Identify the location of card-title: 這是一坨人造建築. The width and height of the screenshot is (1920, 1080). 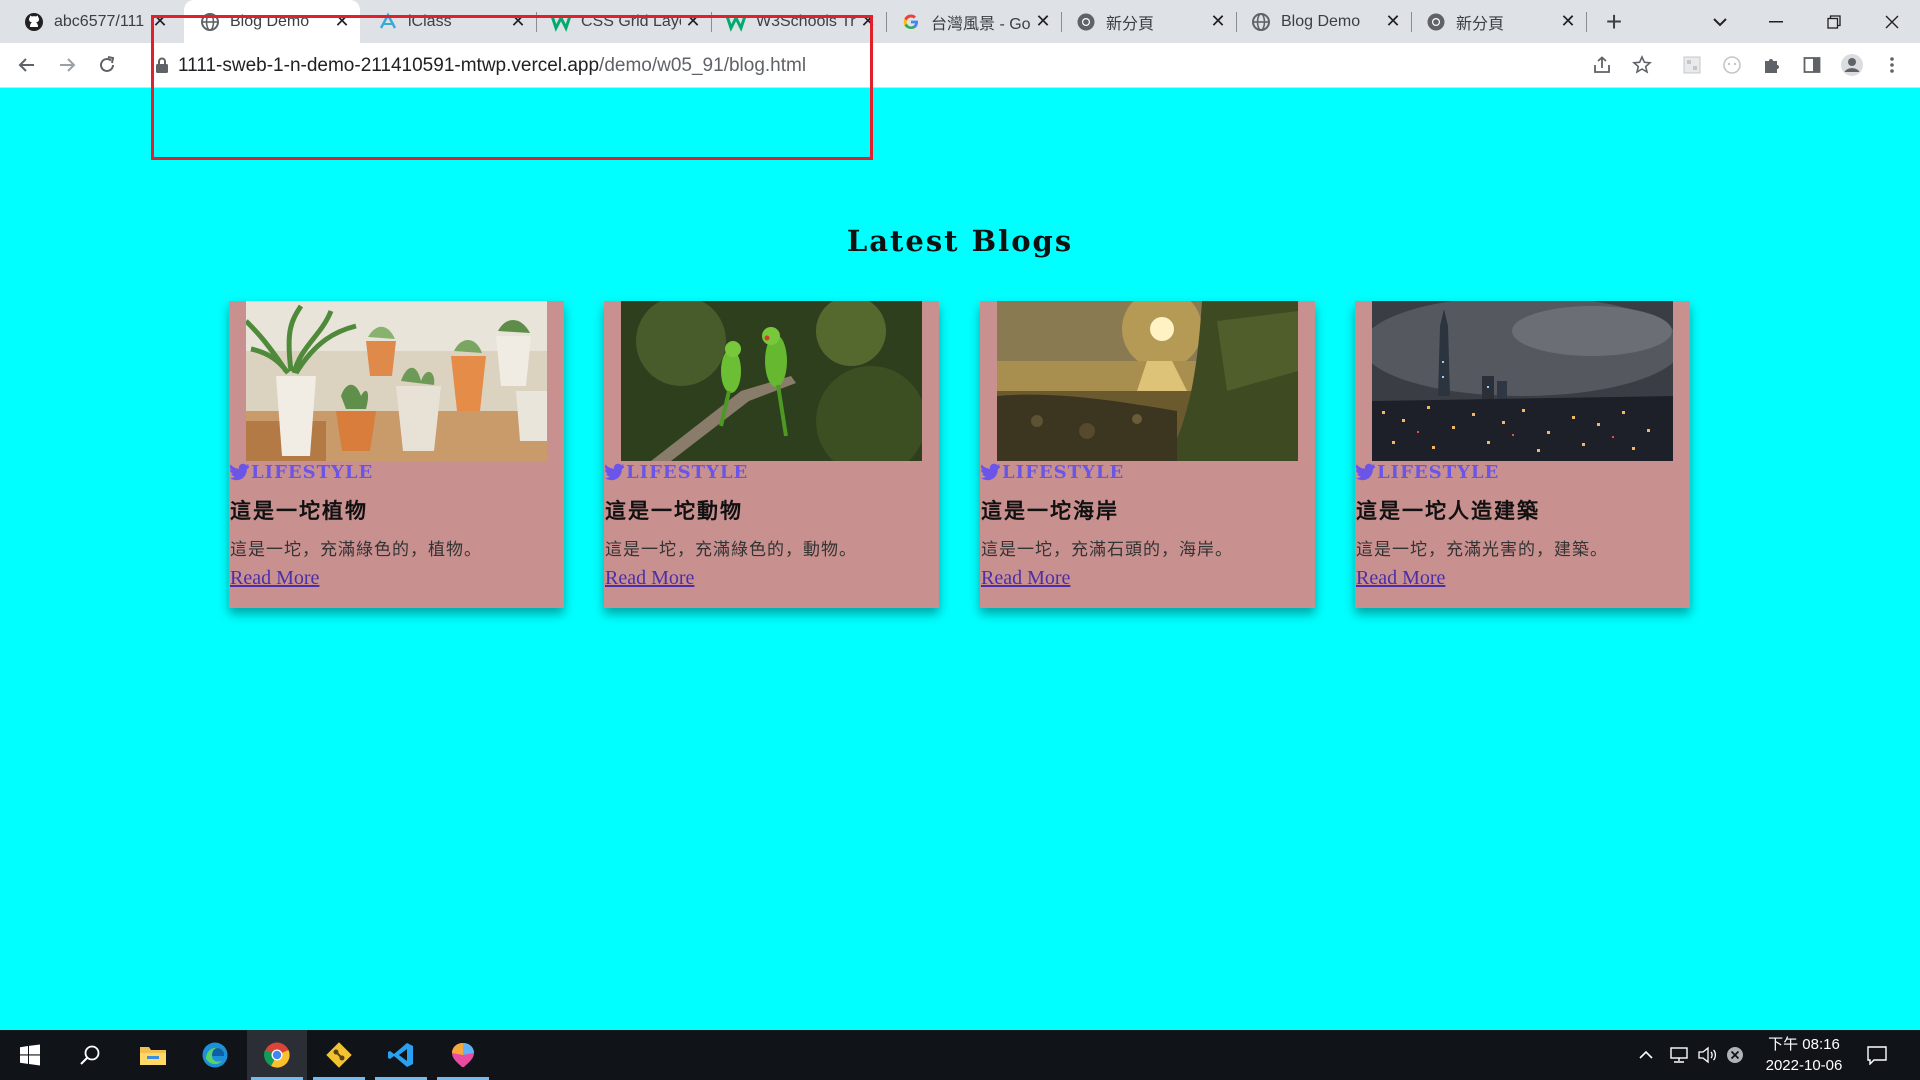
(1448, 511).